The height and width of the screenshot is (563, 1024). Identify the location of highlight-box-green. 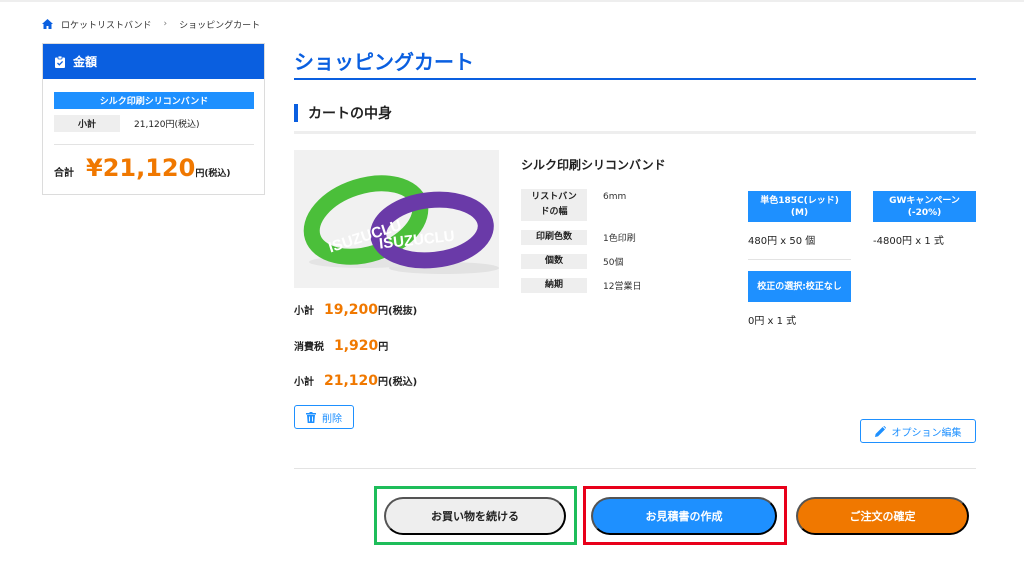
(475, 515).